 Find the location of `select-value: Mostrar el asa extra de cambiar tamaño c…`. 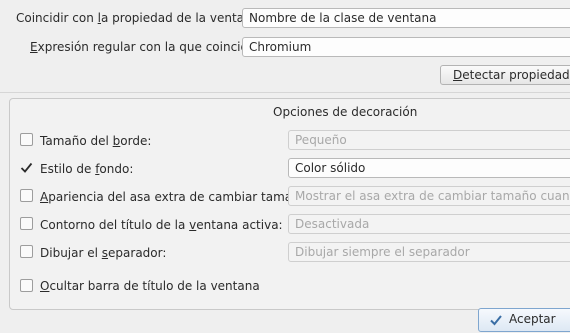

select-value: Mostrar el asa extra de cambiar tamaño c… is located at coordinates (432, 196).